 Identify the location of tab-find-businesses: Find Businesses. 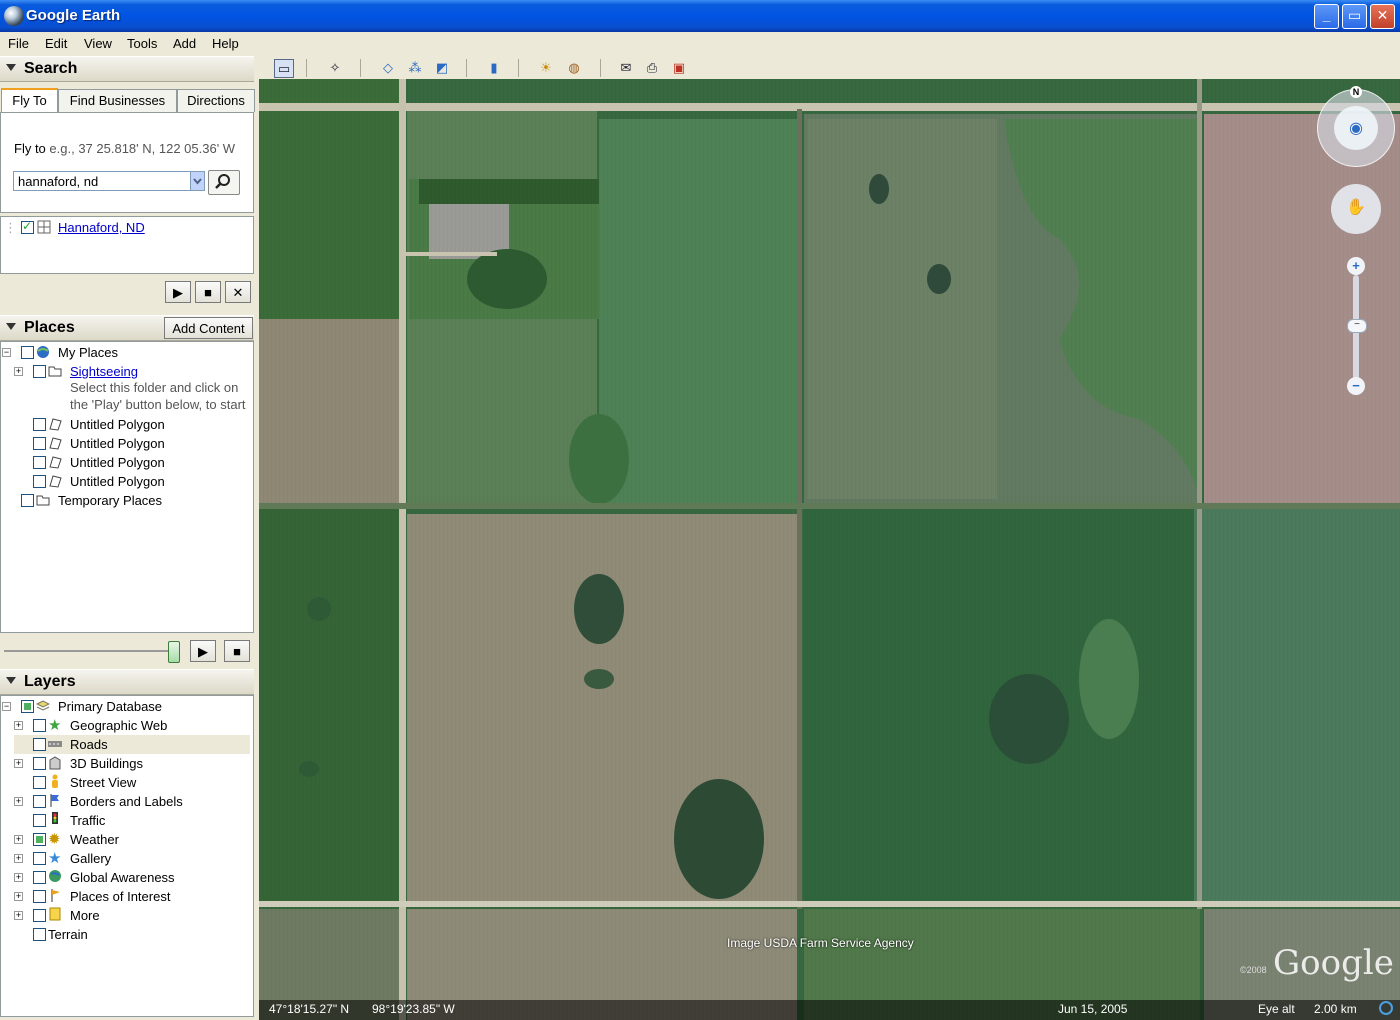
(117, 100).